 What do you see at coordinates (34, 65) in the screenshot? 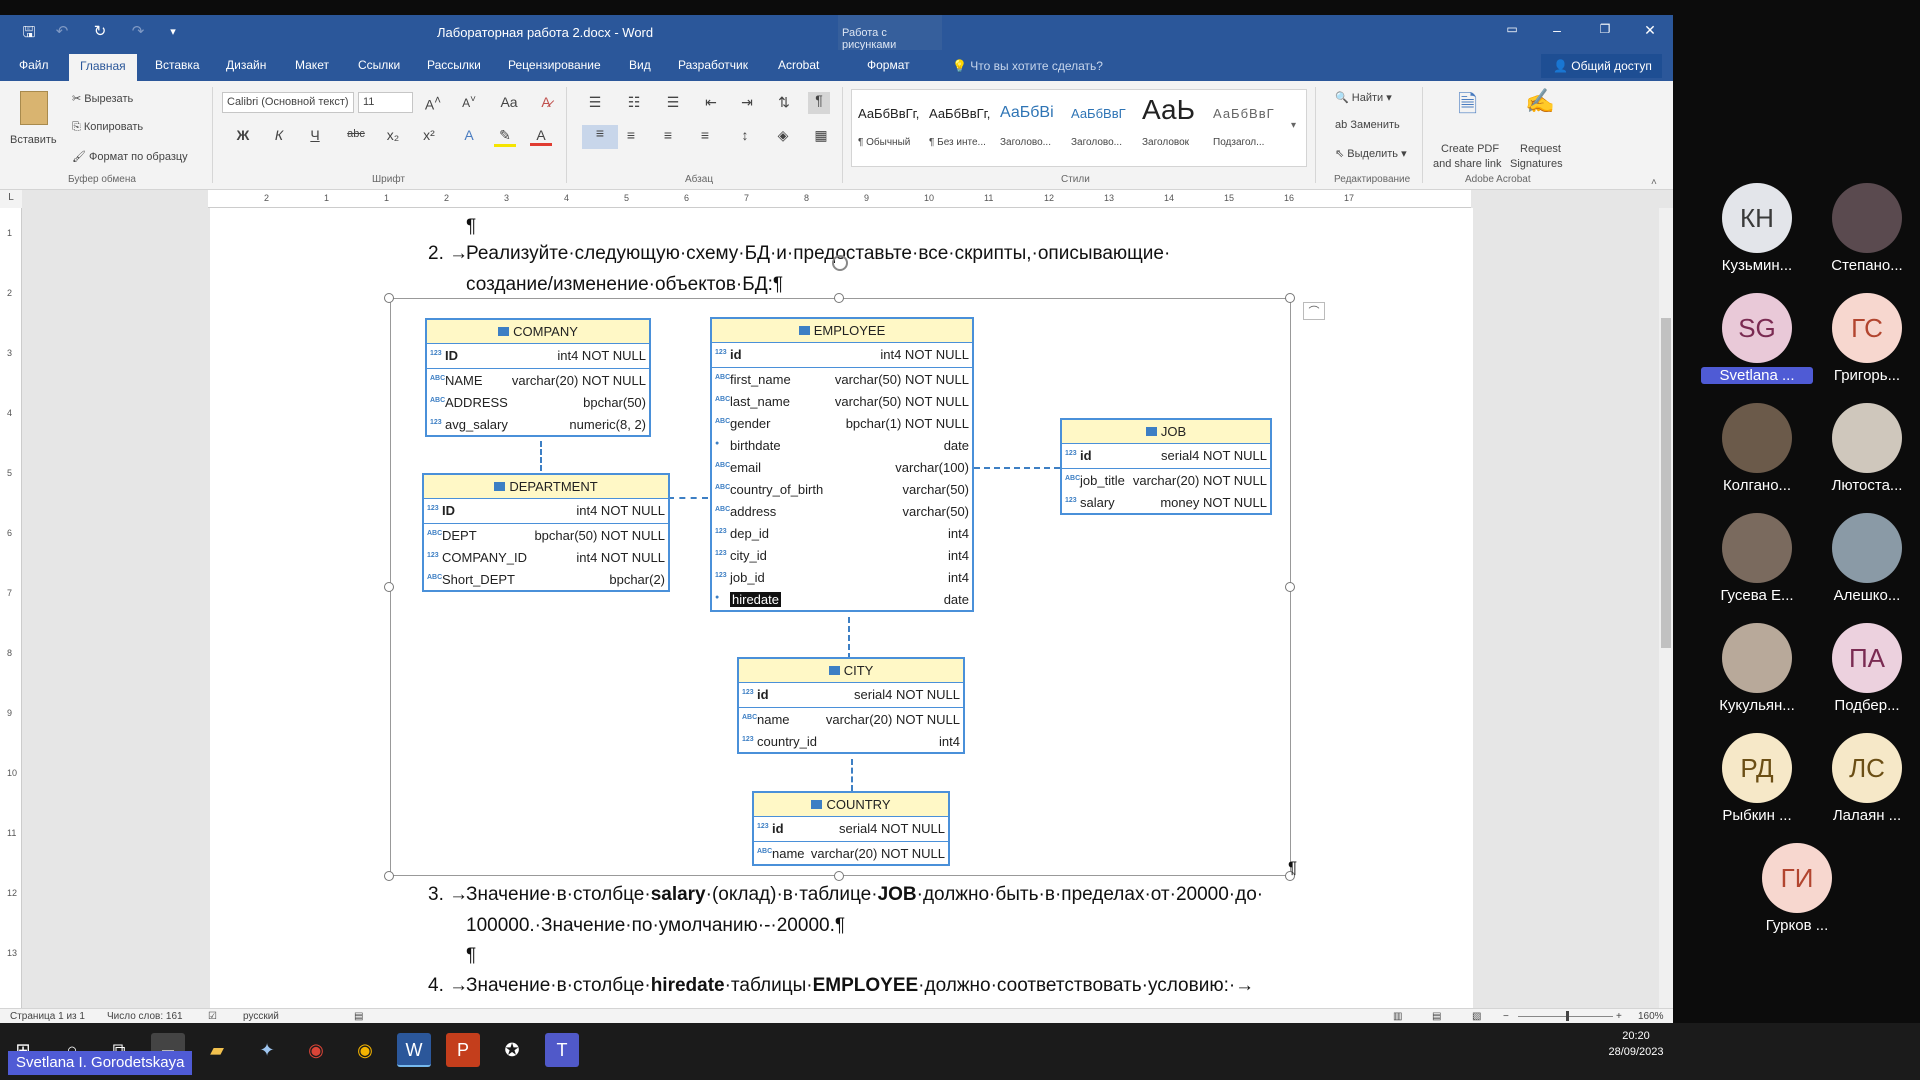
I see `tab-file: Файл` at bounding box center [34, 65].